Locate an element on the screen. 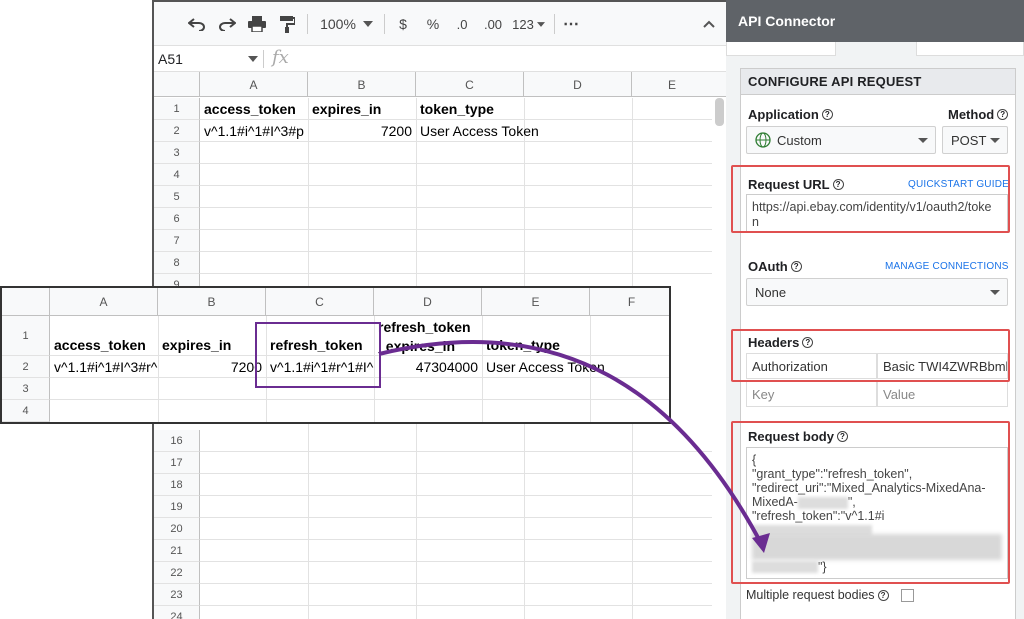 The width and height of the screenshot is (1024, 619). curved-arrow is located at coordinates (571, 443).